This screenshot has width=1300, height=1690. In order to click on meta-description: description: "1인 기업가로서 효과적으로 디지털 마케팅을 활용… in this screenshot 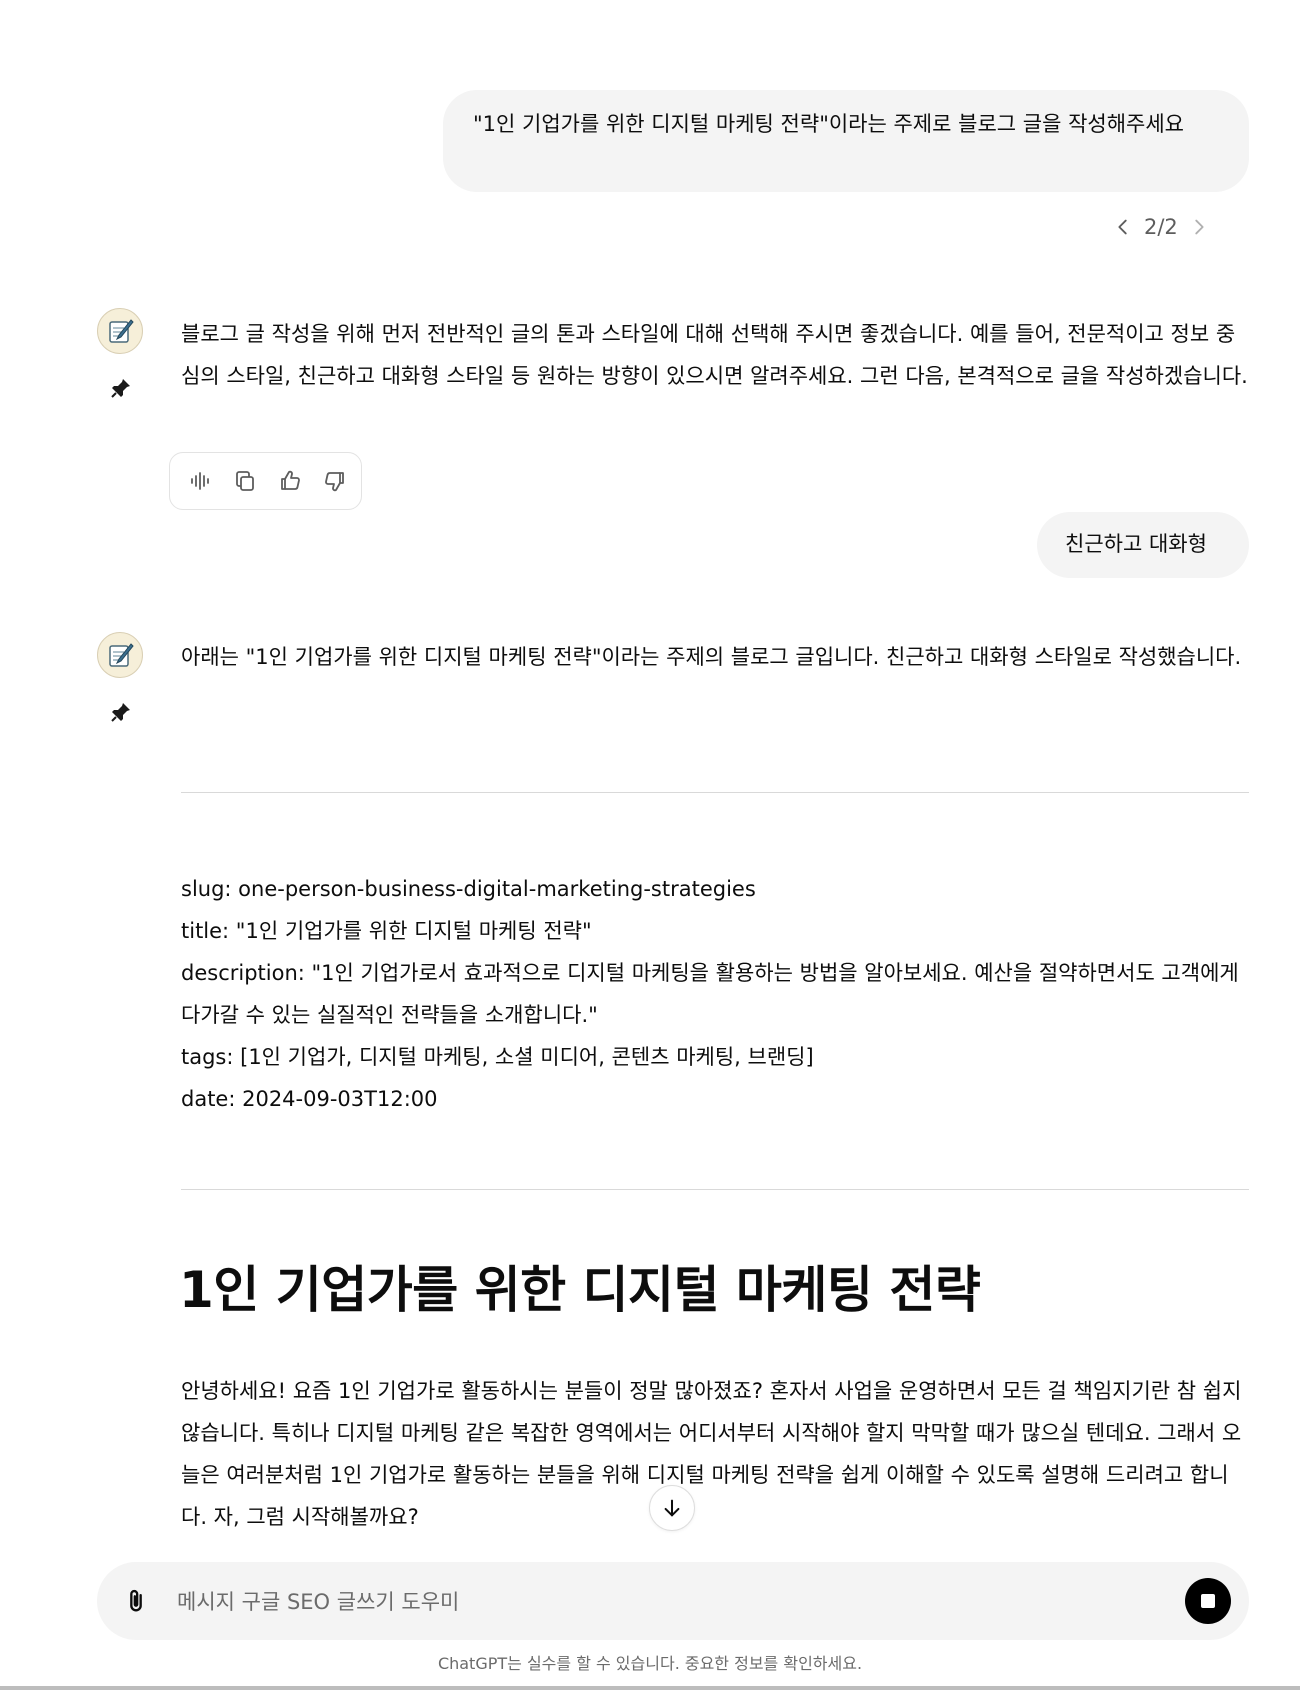, I will do `click(710, 994)`.